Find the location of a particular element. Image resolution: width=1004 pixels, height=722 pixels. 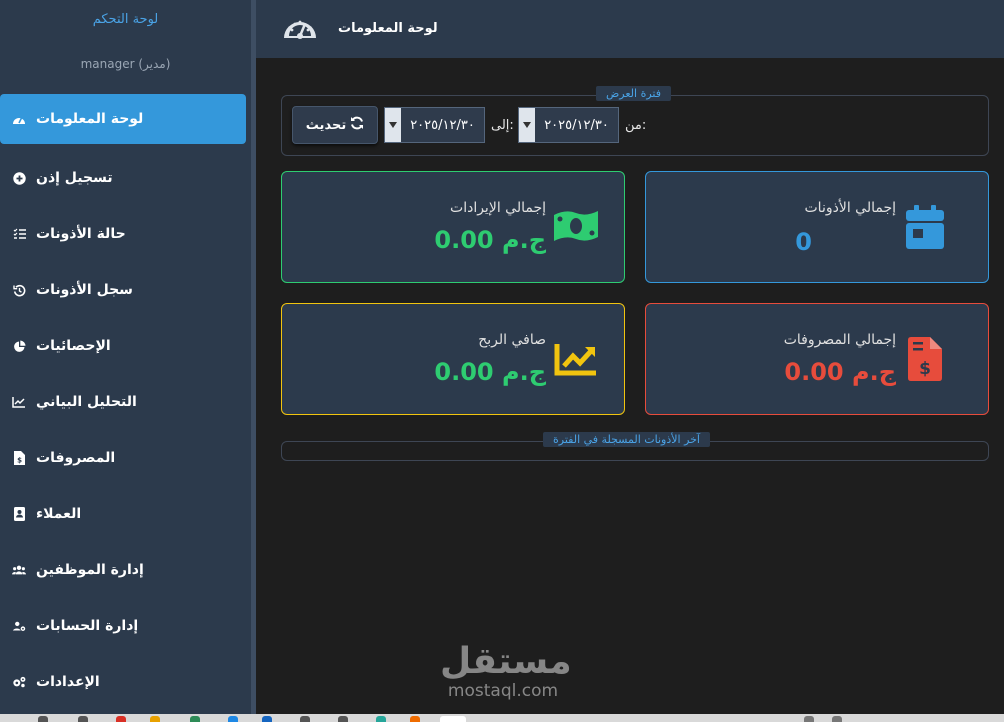

users-icon is located at coordinates (19, 570).